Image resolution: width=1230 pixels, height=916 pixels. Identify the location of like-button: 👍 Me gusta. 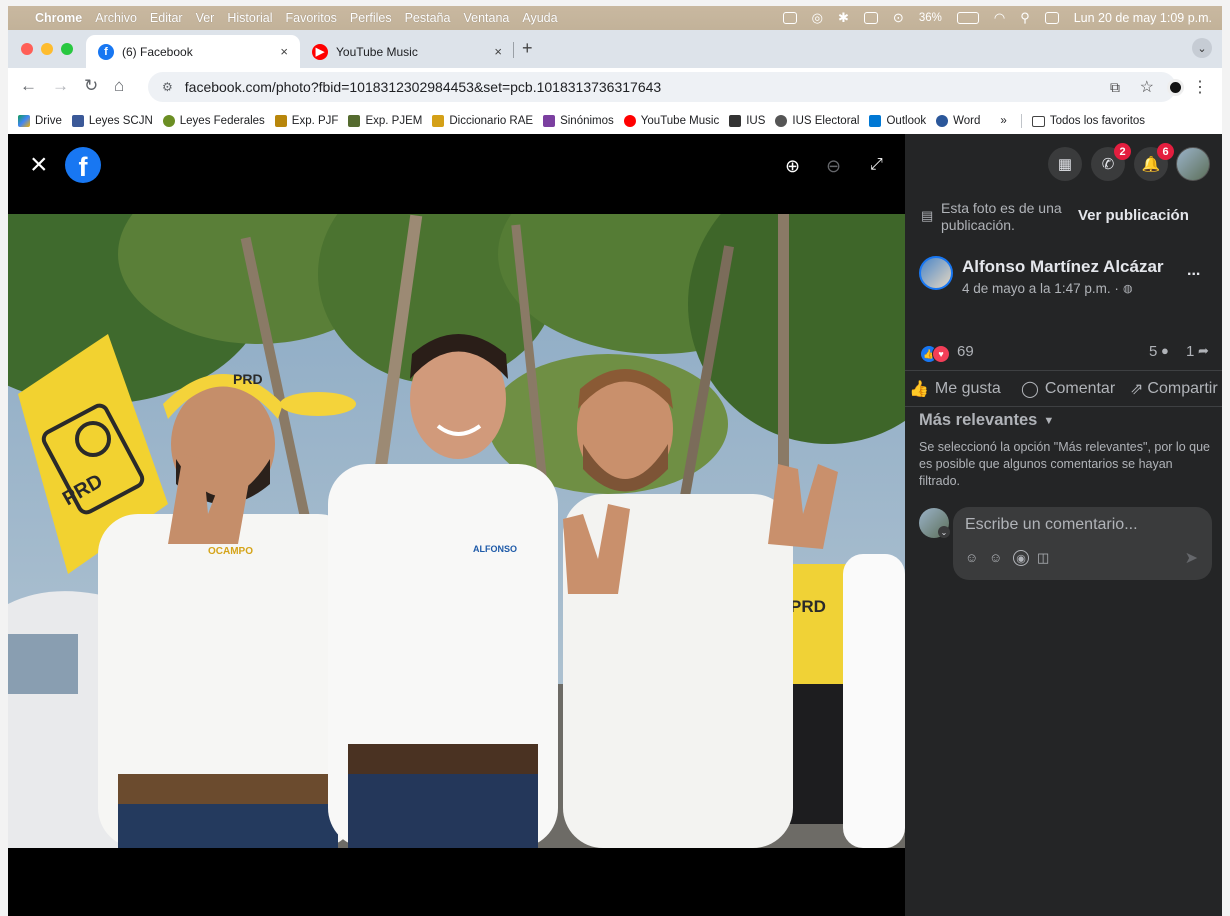
(955, 389).